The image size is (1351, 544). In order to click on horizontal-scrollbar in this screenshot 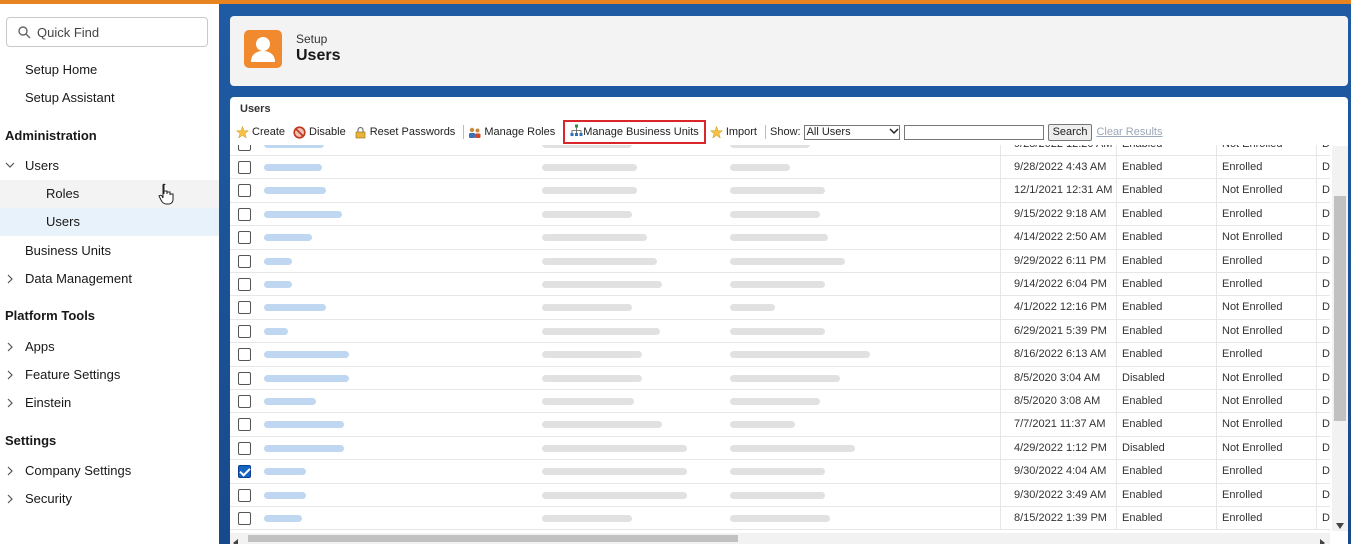, I will do `click(780, 538)`.